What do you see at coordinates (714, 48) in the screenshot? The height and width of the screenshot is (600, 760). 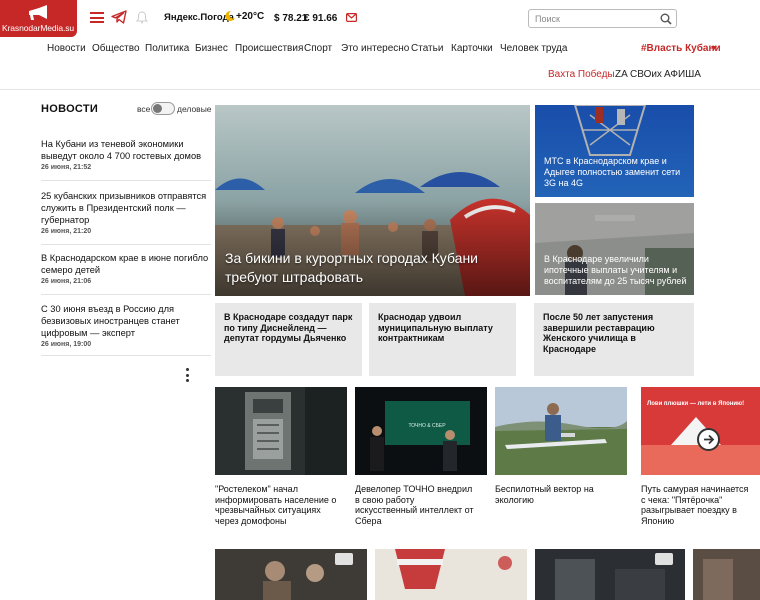 I see `chevron-down-icon` at bounding box center [714, 48].